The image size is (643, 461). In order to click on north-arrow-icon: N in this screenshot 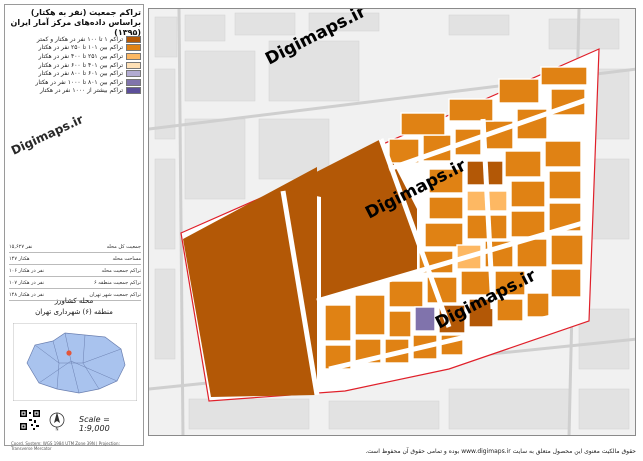, I will do `click(57, 422)`.